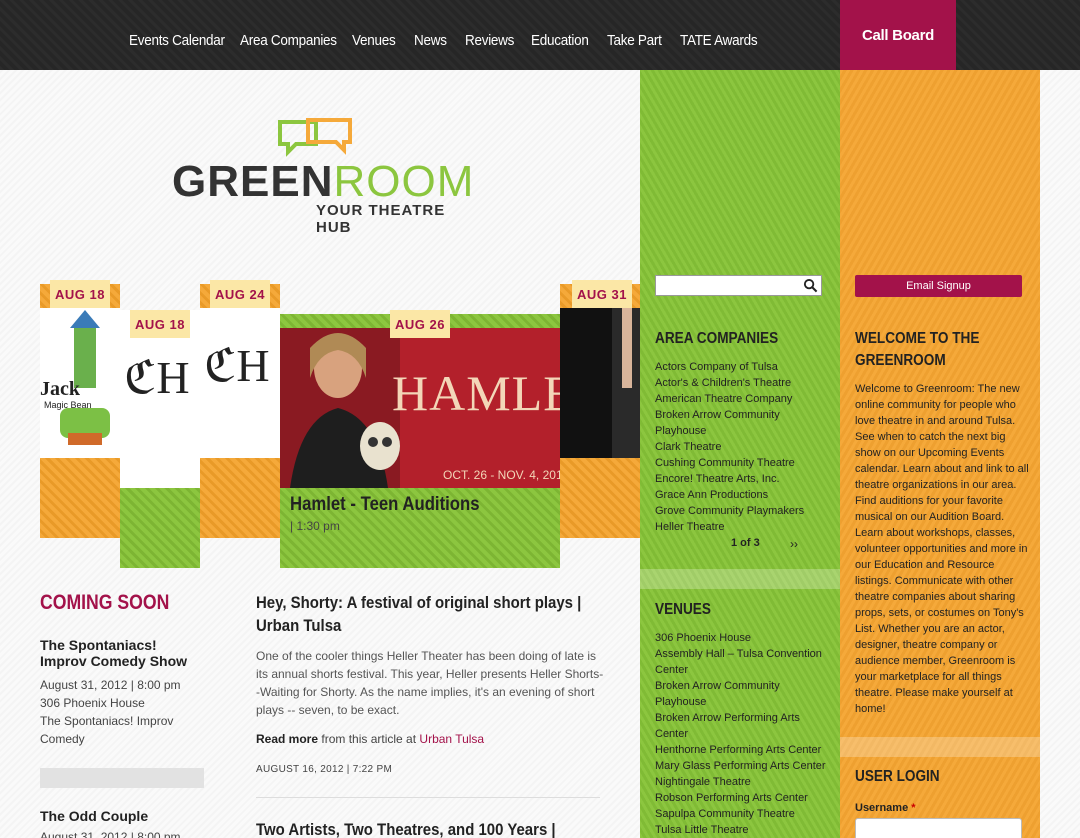 The height and width of the screenshot is (838, 1080). I want to click on venue-link: Tulsa Little Theatre, so click(742, 830).